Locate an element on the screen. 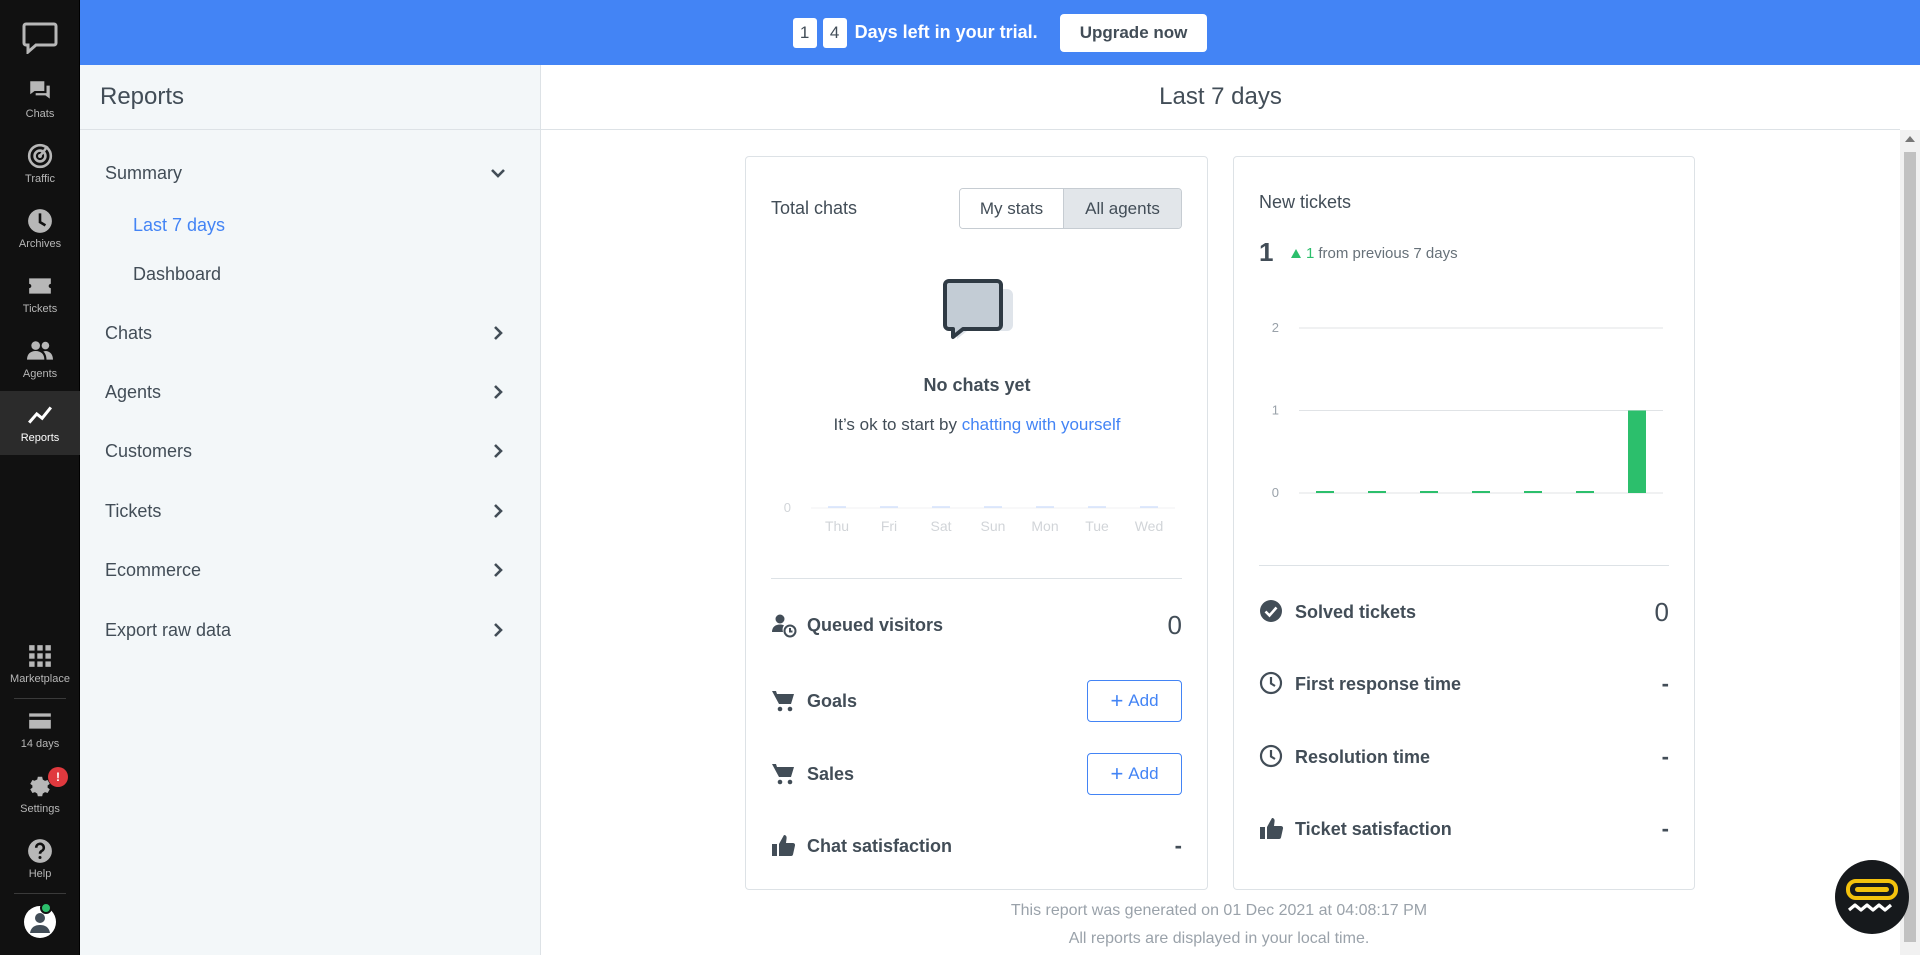 The image size is (1920, 955). scroll-thumb is located at coordinates (1910, 547).